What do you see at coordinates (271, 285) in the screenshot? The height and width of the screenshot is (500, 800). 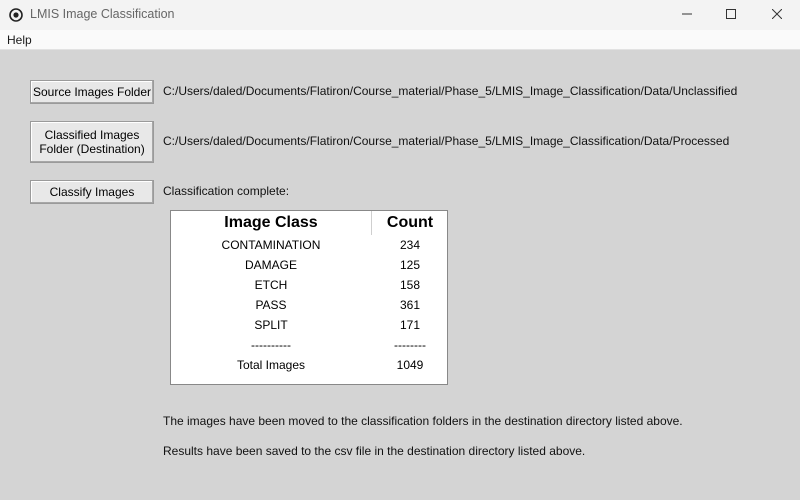 I see `row-class: ETCH` at bounding box center [271, 285].